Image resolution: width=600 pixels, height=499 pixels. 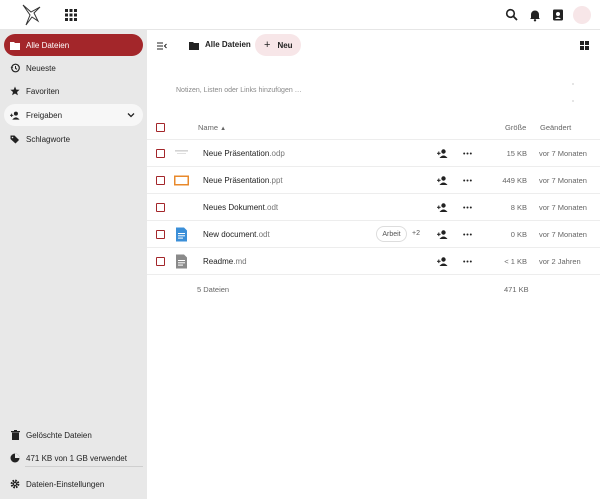 What do you see at coordinates (516, 153) in the screenshot?
I see `file-size: 15 KB` at bounding box center [516, 153].